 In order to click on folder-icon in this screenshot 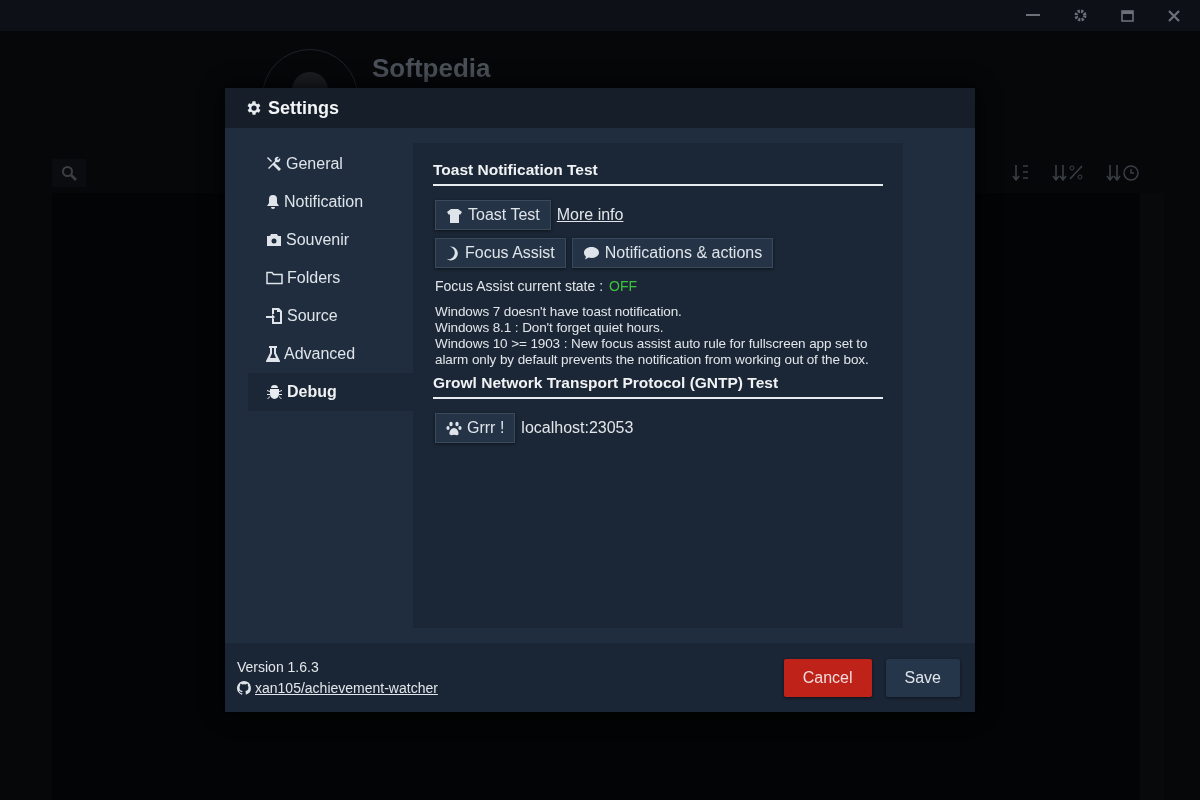, I will do `click(274, 278)`.